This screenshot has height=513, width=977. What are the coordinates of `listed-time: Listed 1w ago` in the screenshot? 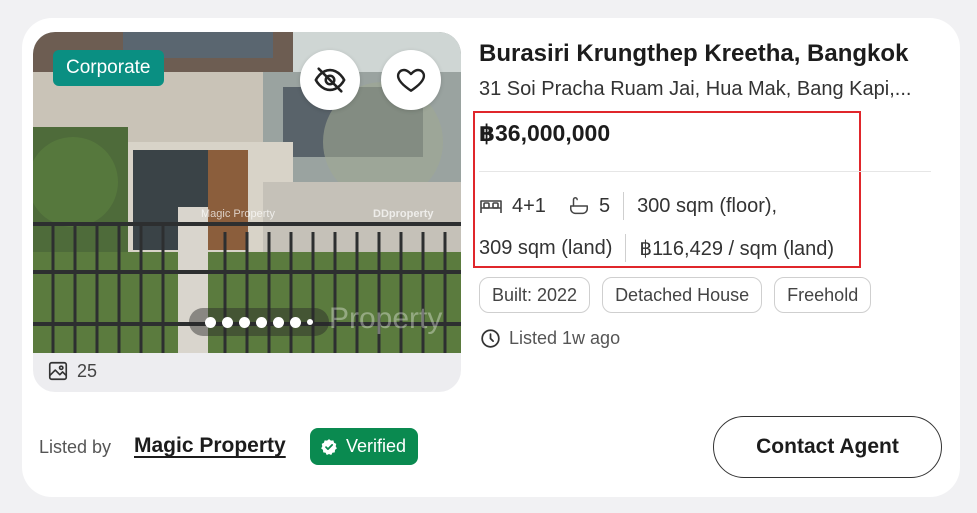 It's located at (550, 338).